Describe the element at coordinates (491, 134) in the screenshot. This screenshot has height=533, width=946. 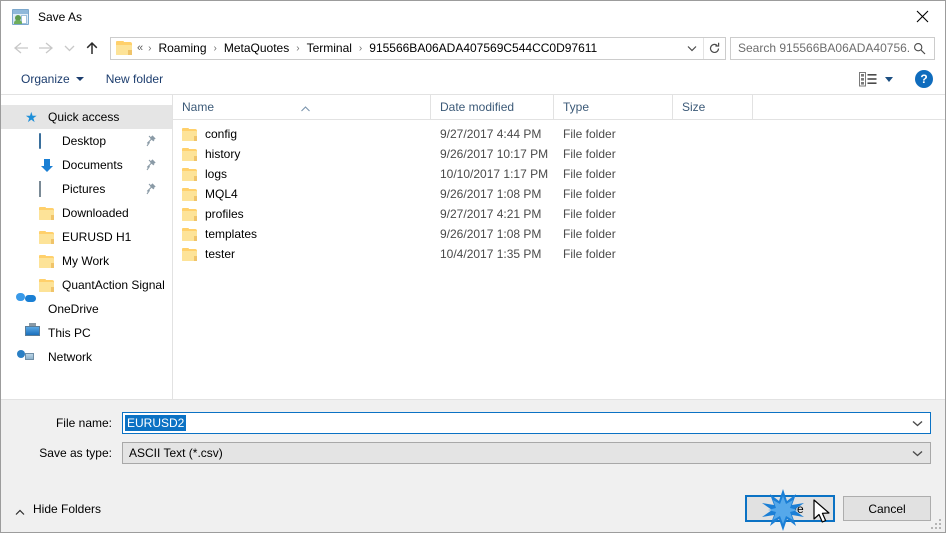
I see `file-date-cell: 9/27/2017 4:44 PM` at that location.